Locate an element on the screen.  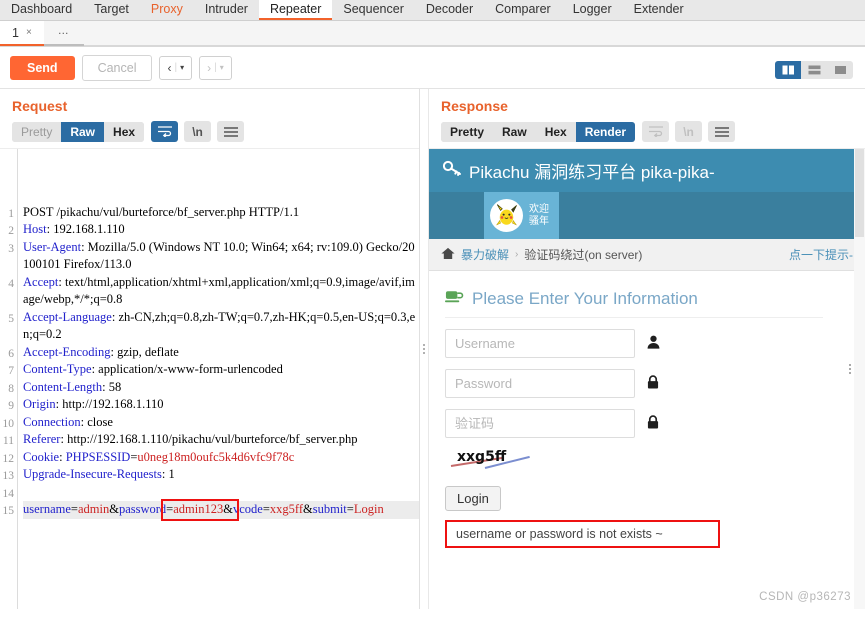
main-tab-label: Extender is located at coordinates (658, 9).